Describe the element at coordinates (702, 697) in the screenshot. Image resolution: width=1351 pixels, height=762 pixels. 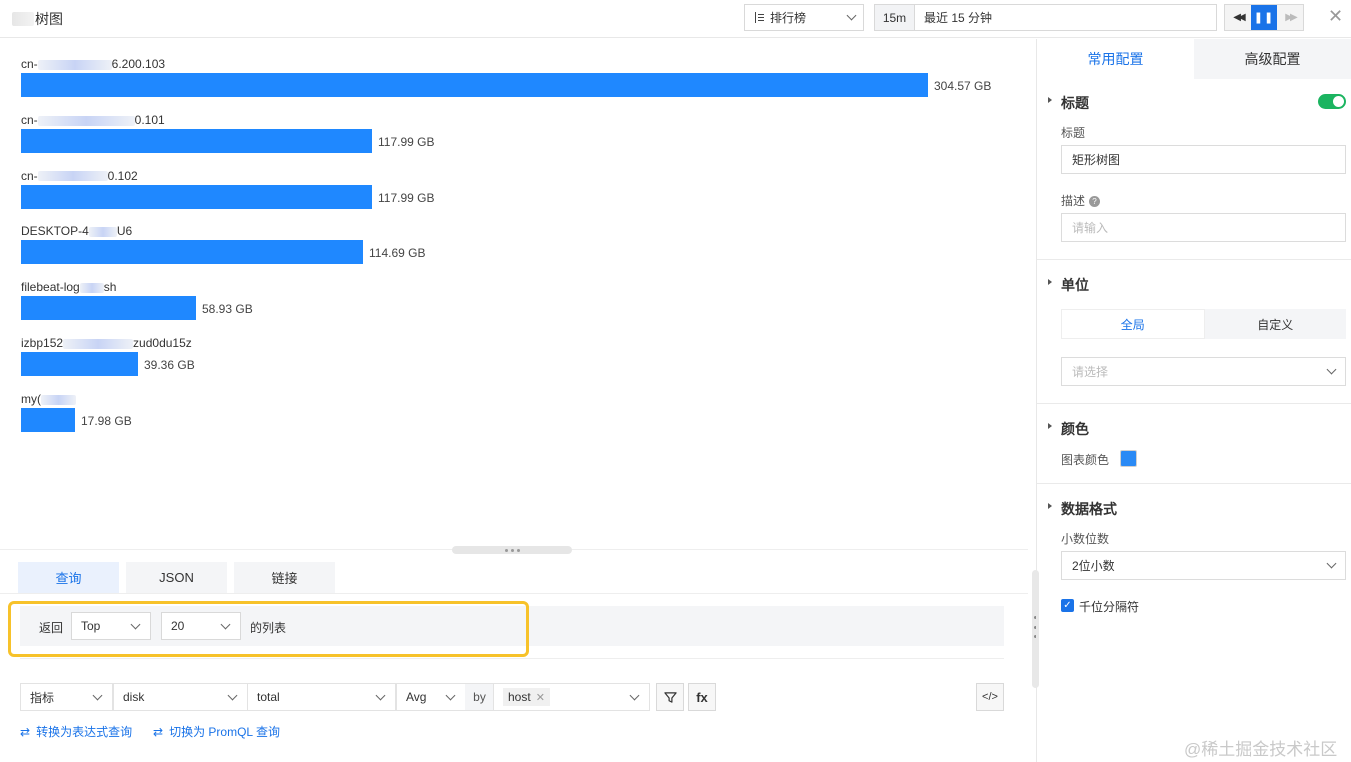
I see `function-button: fx` at that location.